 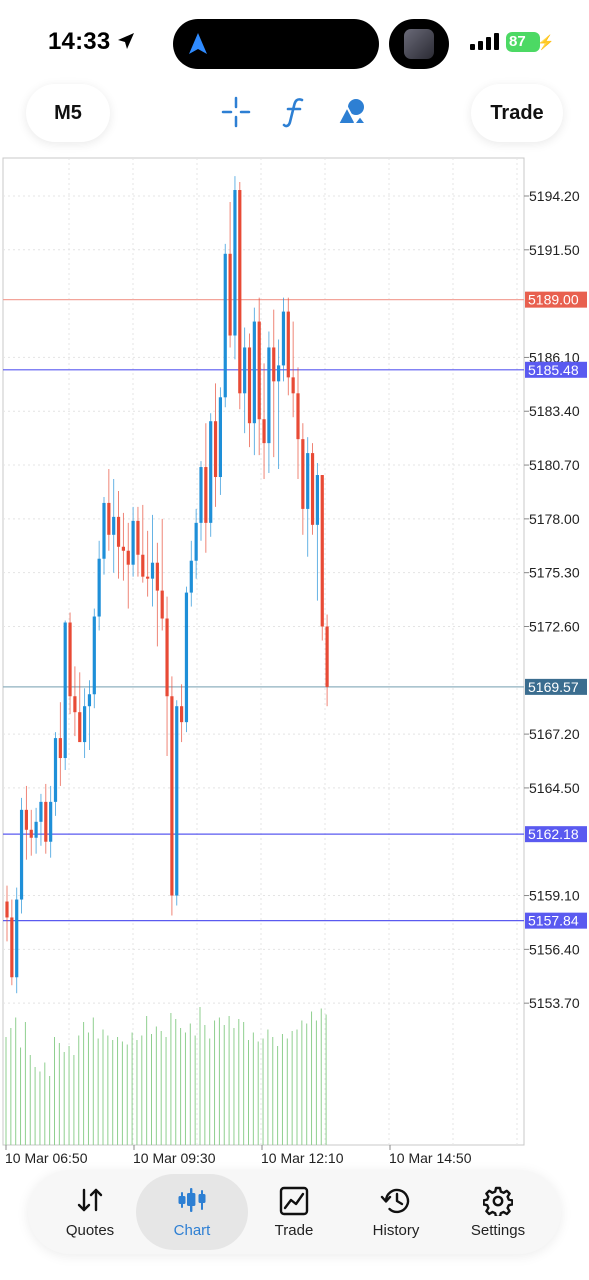 I want to click on media-thumbnail, so click(x=419, y=44).